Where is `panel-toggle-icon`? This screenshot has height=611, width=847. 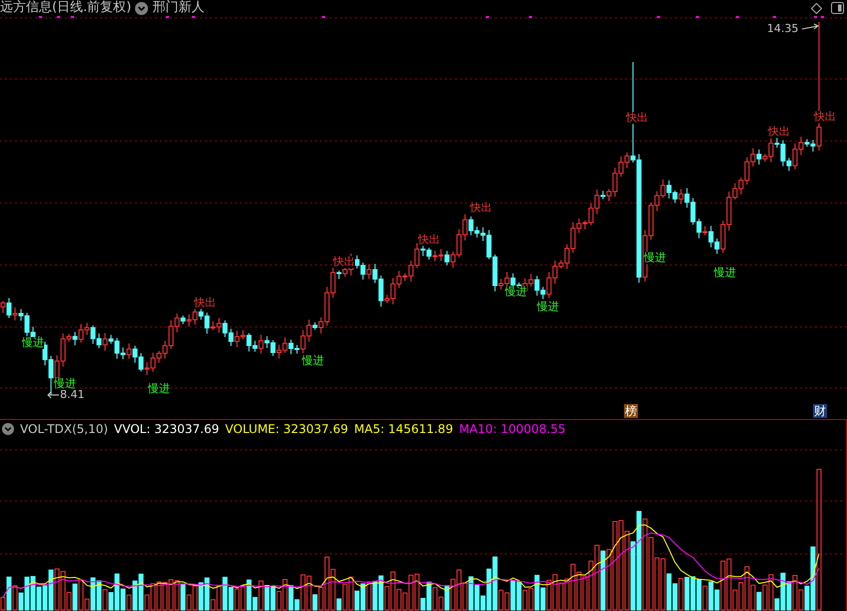
panel-toggle-icon is located at coordinates (837, 8).